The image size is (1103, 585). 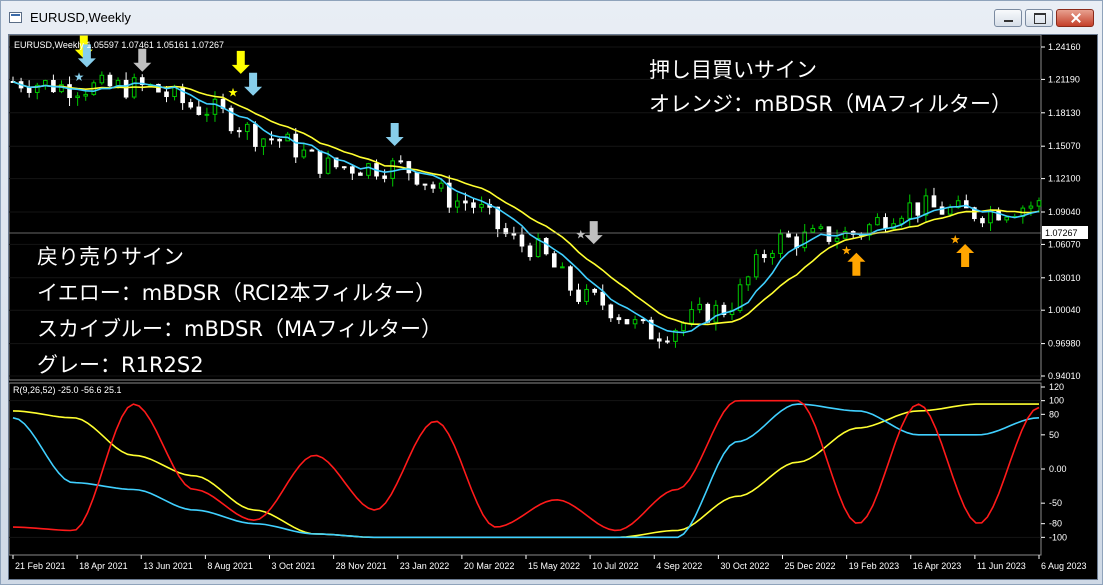 I want to click on date-axis-label: 16 Apr 2023, so click(x=937, y=566).